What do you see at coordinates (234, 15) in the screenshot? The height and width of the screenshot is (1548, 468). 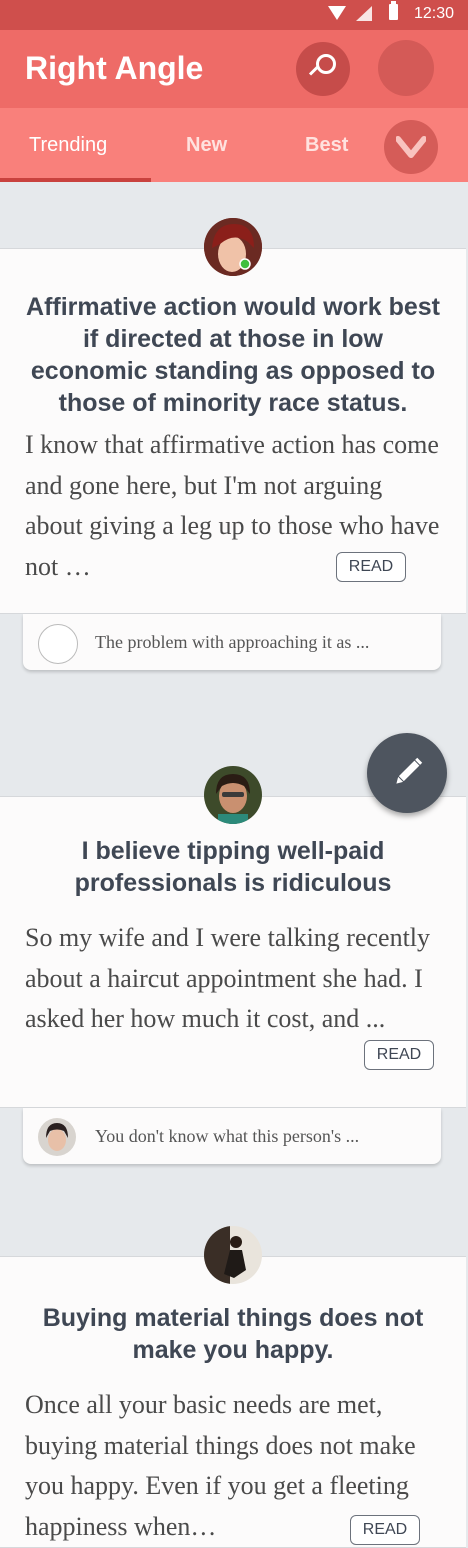 I see `status-bar: 12:30` at bounding box center [234, 15].